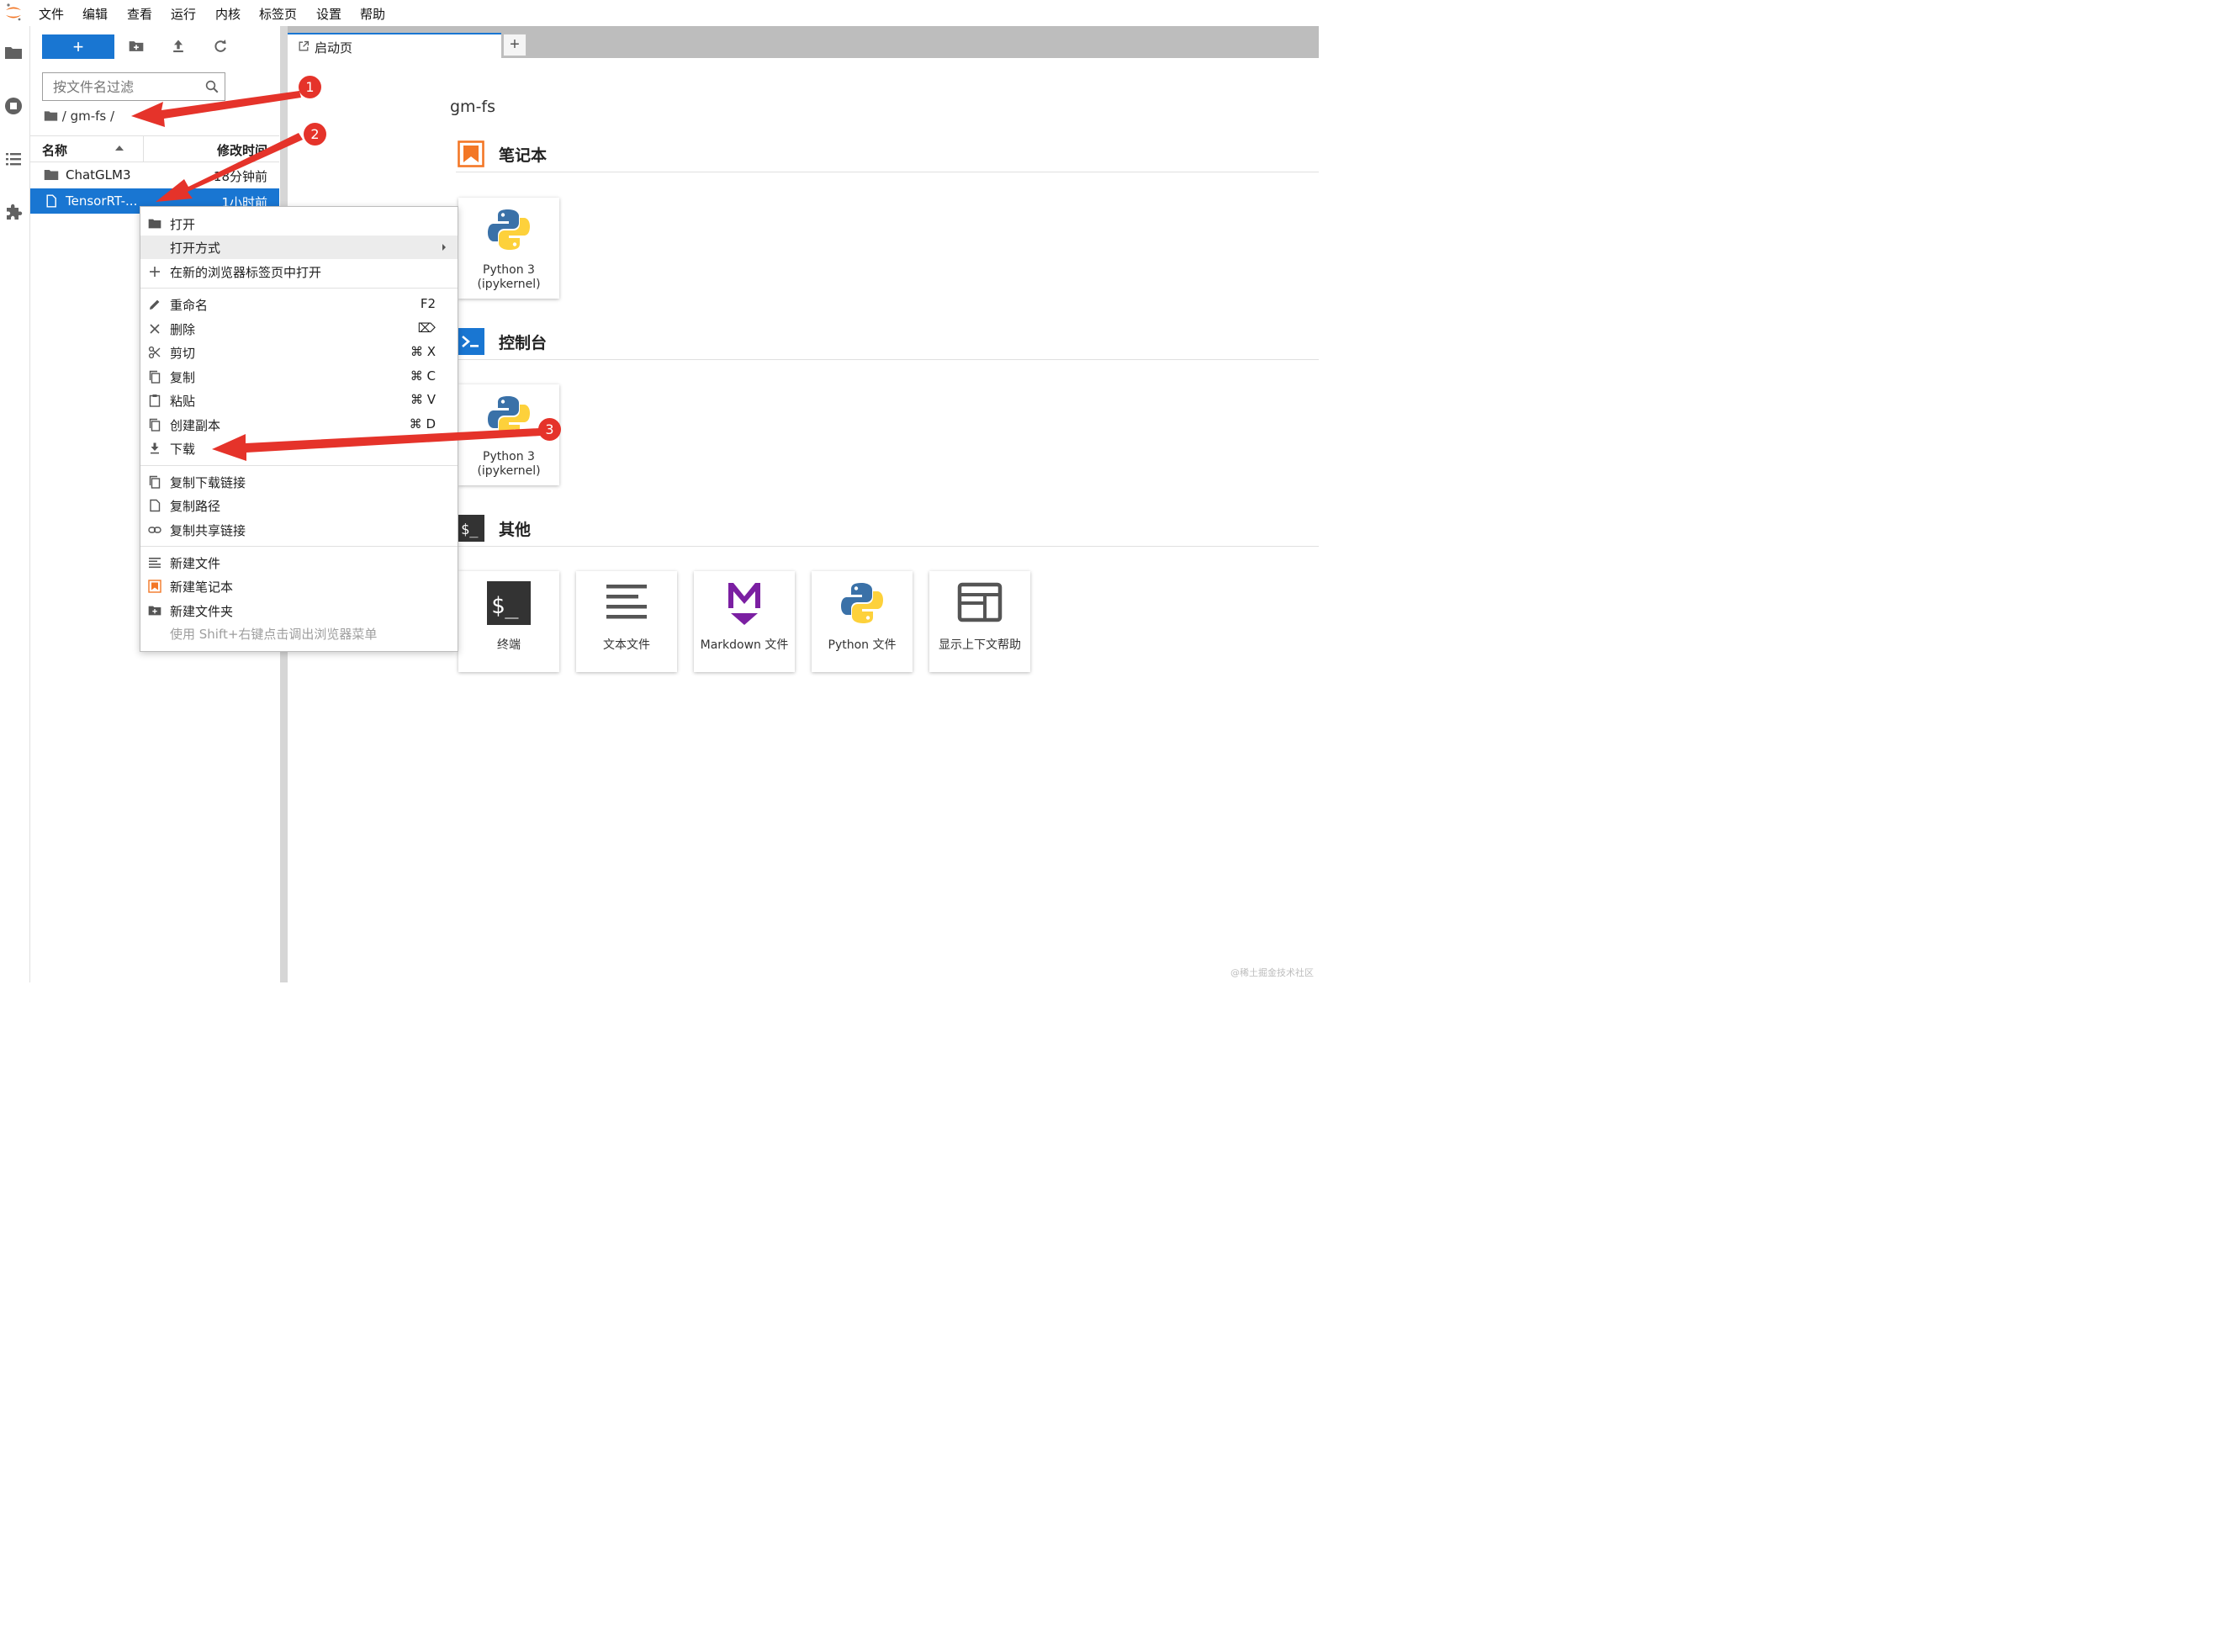  Describe the element at coordinates (334, 48) in the screenshot. I see `tab-label: 启动页` at that location.